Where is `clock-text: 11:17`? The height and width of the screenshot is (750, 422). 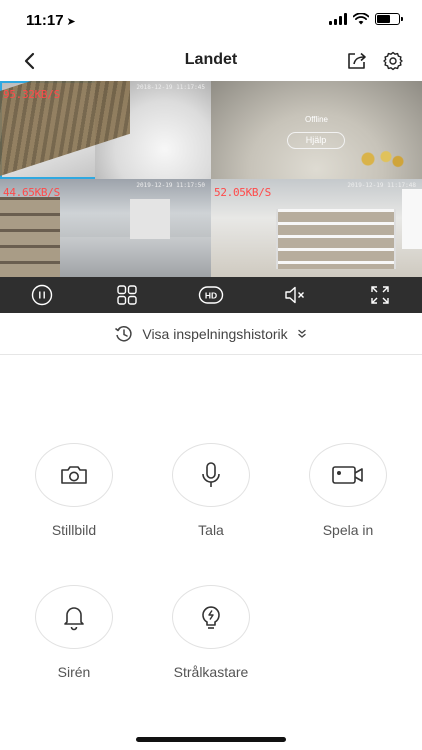 clock-text: 11:17 is located at coordinates (45, 20).